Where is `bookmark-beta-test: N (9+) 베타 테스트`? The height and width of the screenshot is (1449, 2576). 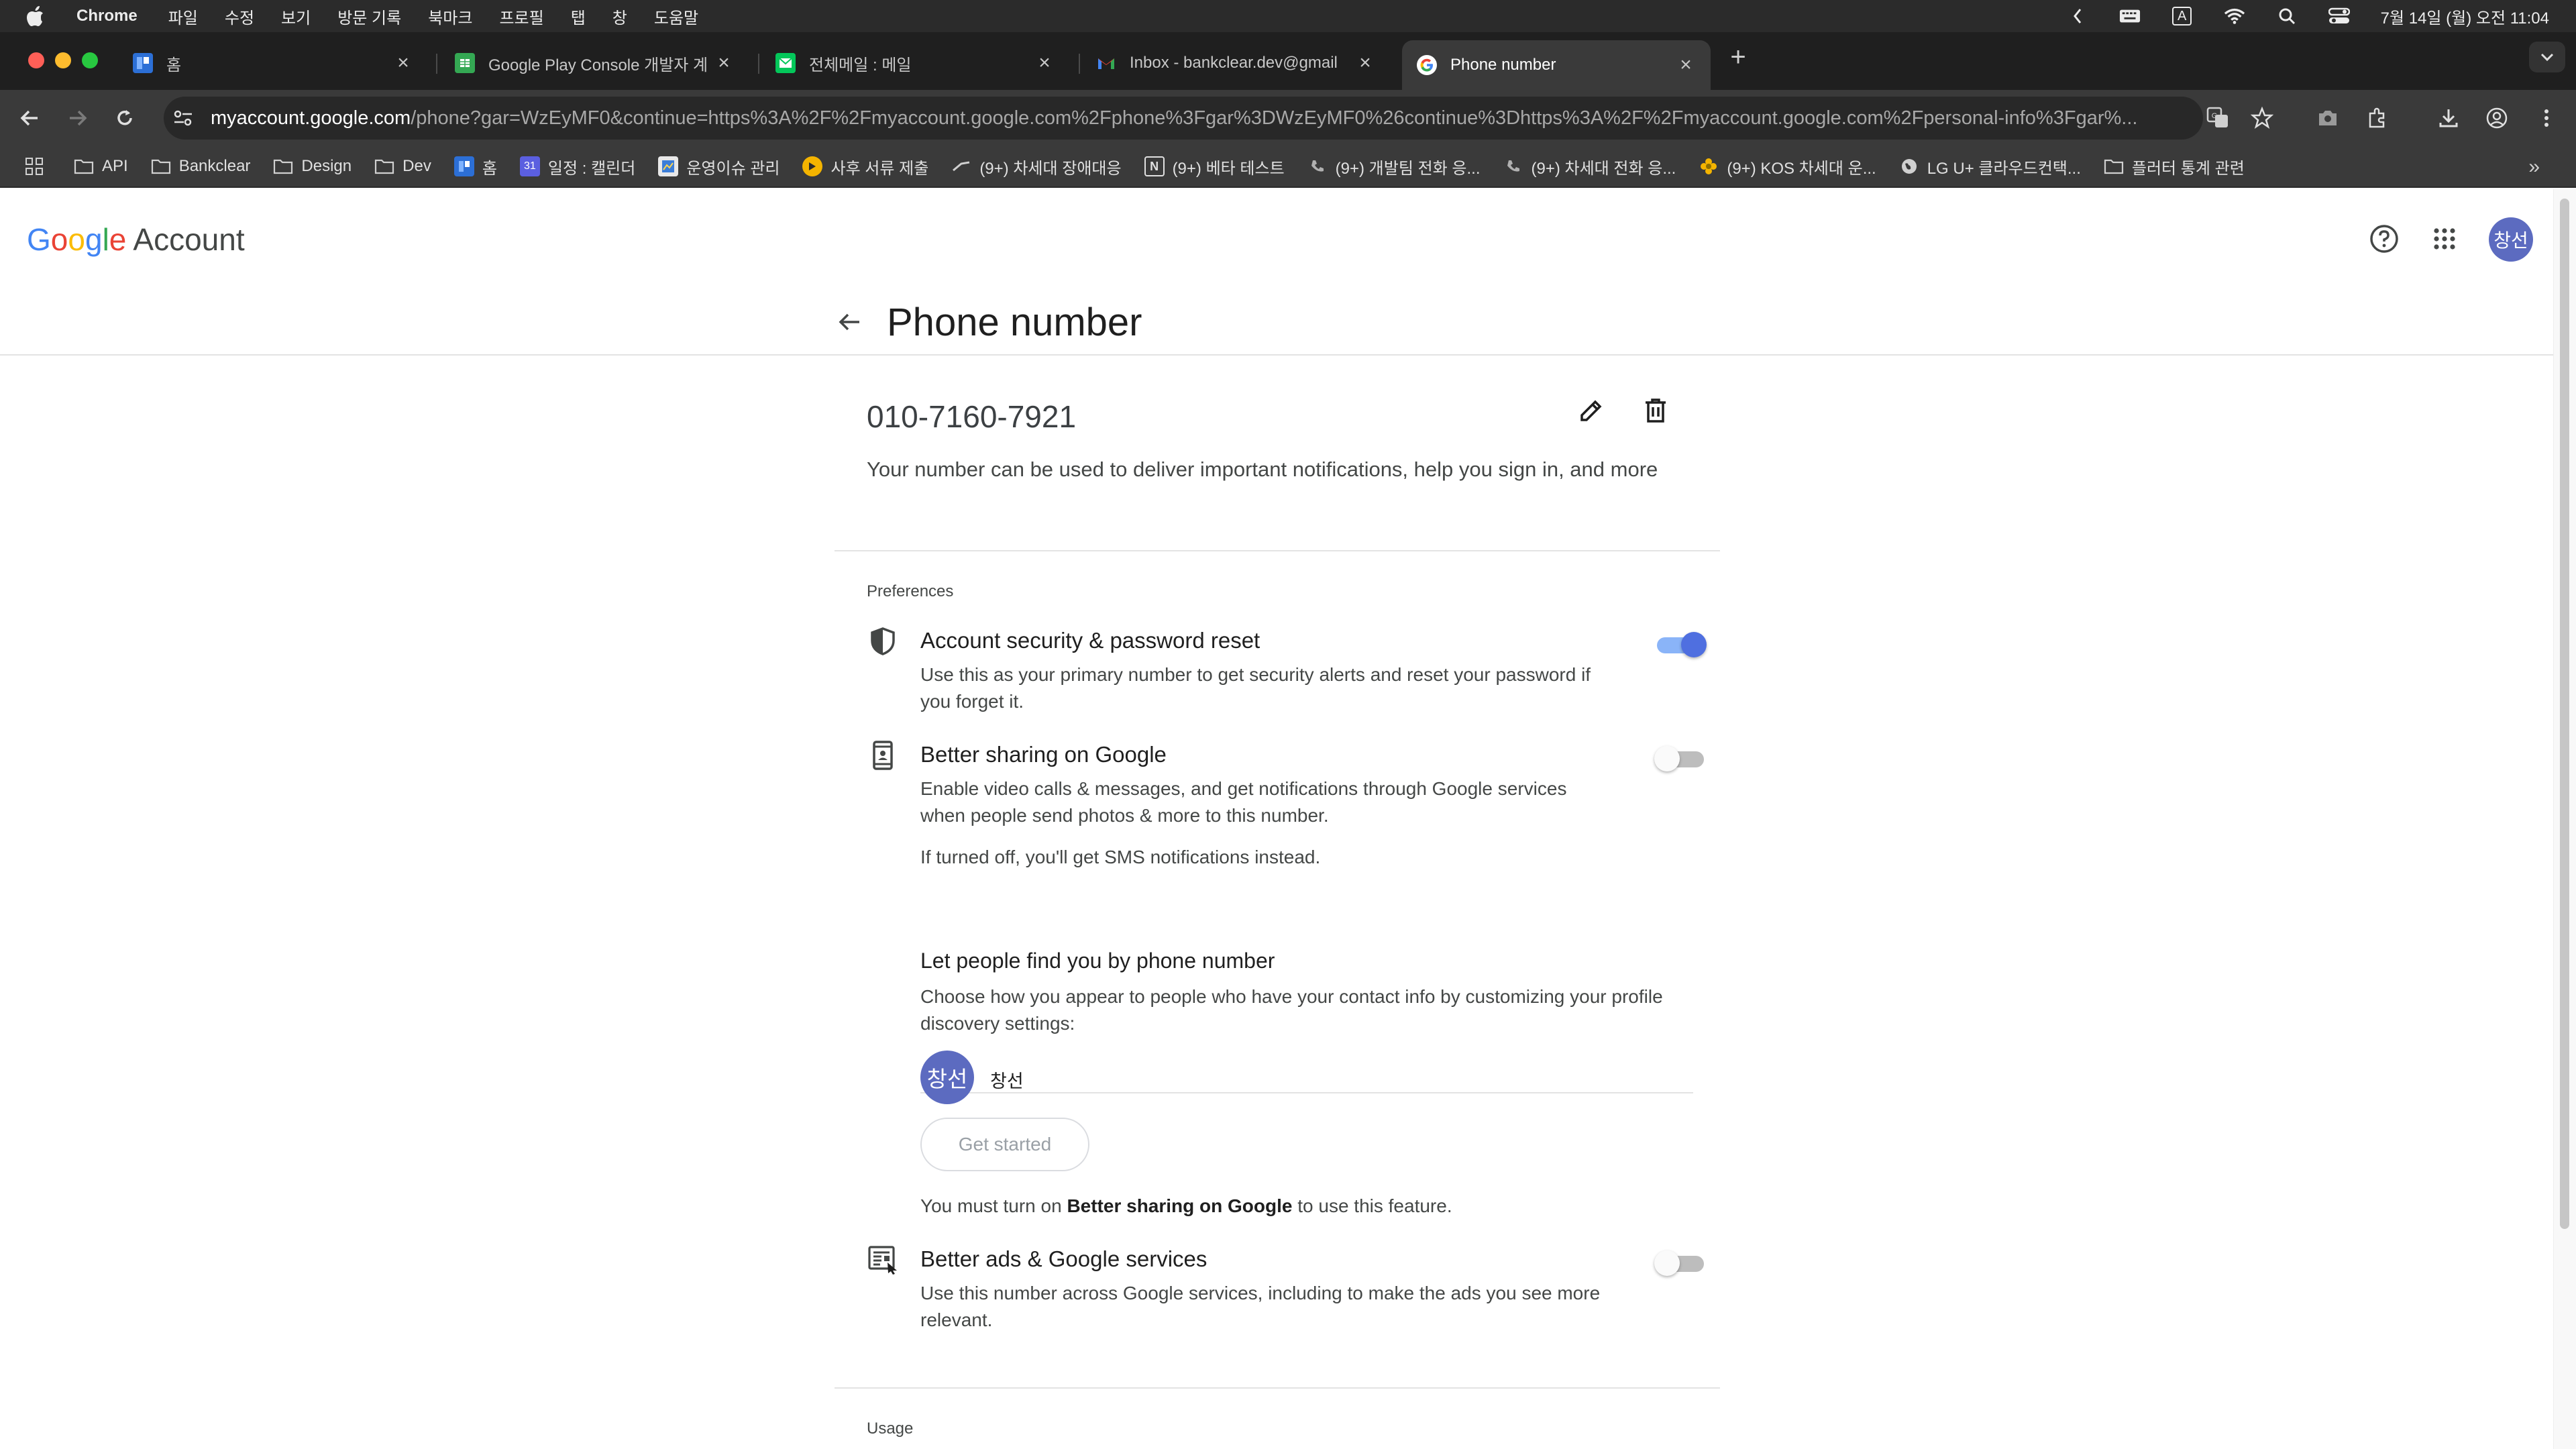
bookmark-beta-test: N (9+) 베타 테스트 is located at coordinates (1214, 166).